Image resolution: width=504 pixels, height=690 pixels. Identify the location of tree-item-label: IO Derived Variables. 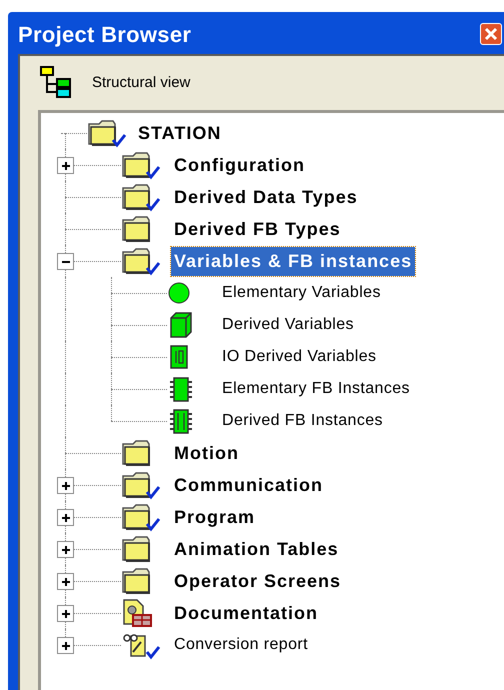
(299, 357).